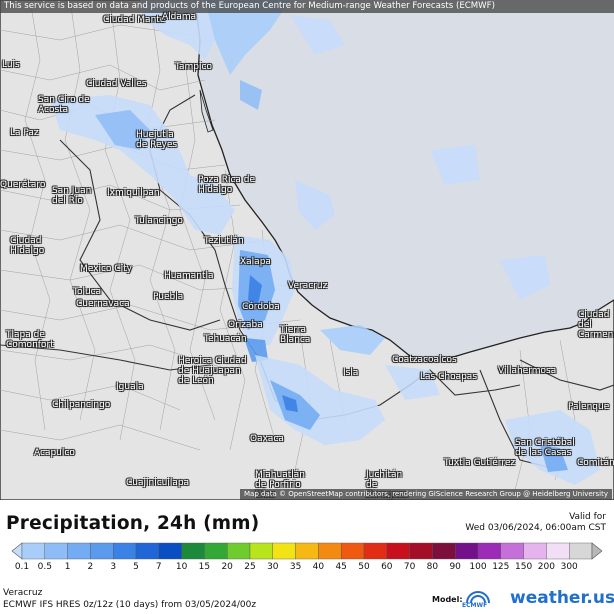 The width and height of the screenshot is (614, 614). Describe the element at coordinates (250, 567) in the screenshot. I see `scale-tick-label: 25` at that location.